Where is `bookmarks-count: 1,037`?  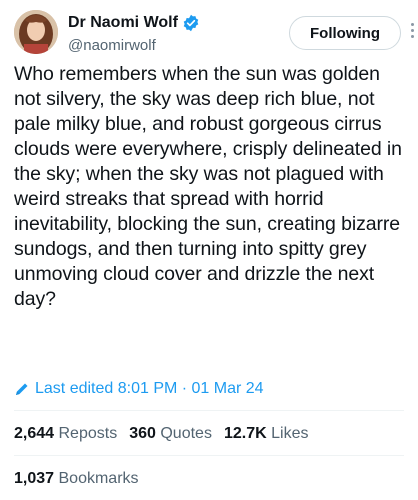 bookmarks-count: 1,037 is located at coordinates (34, 478).